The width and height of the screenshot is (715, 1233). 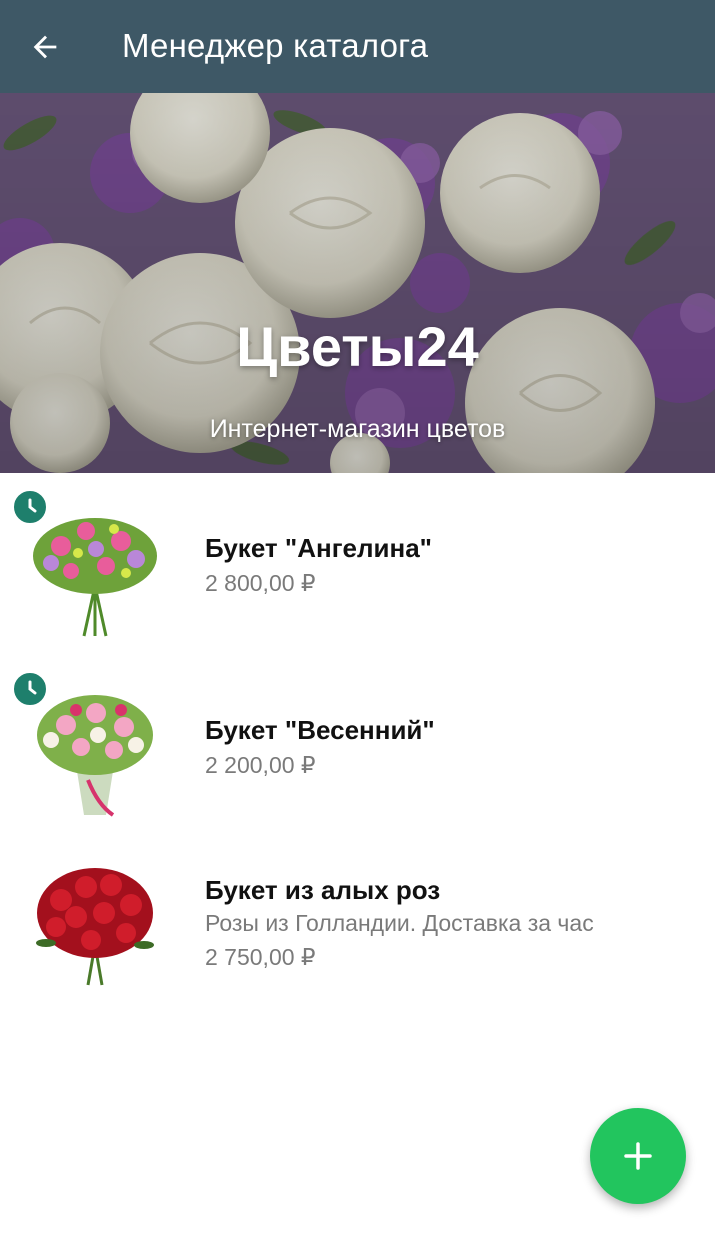 I want to click on product-price: 2 750,00 ₽, so click(x=260, y=957).